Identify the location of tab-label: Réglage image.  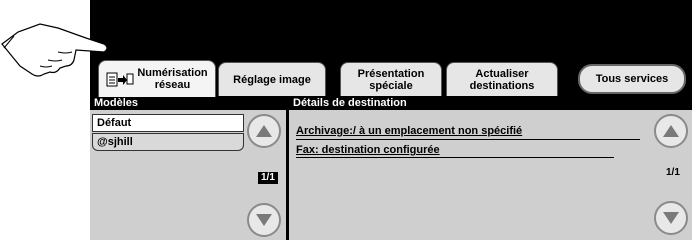
(272, 79).